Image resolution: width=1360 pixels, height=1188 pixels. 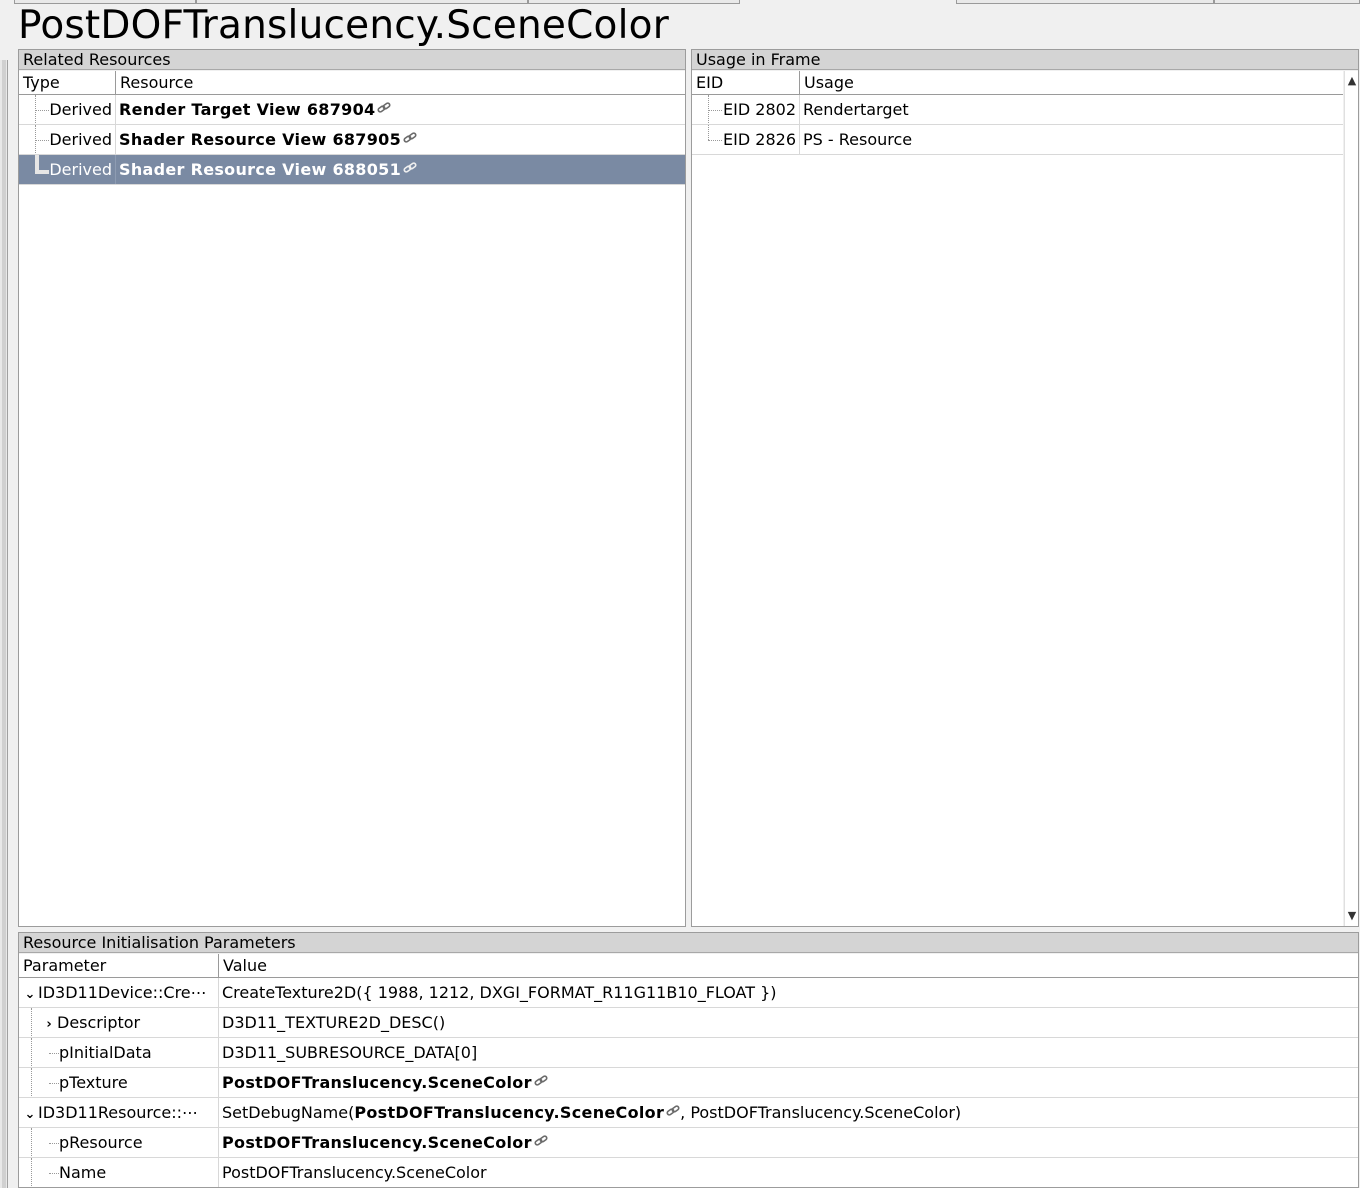 What do you see at coordinates (1071, 83) in the screenshot?
I see `column-header-usage: Usage` at bounding box center [1071, 83].